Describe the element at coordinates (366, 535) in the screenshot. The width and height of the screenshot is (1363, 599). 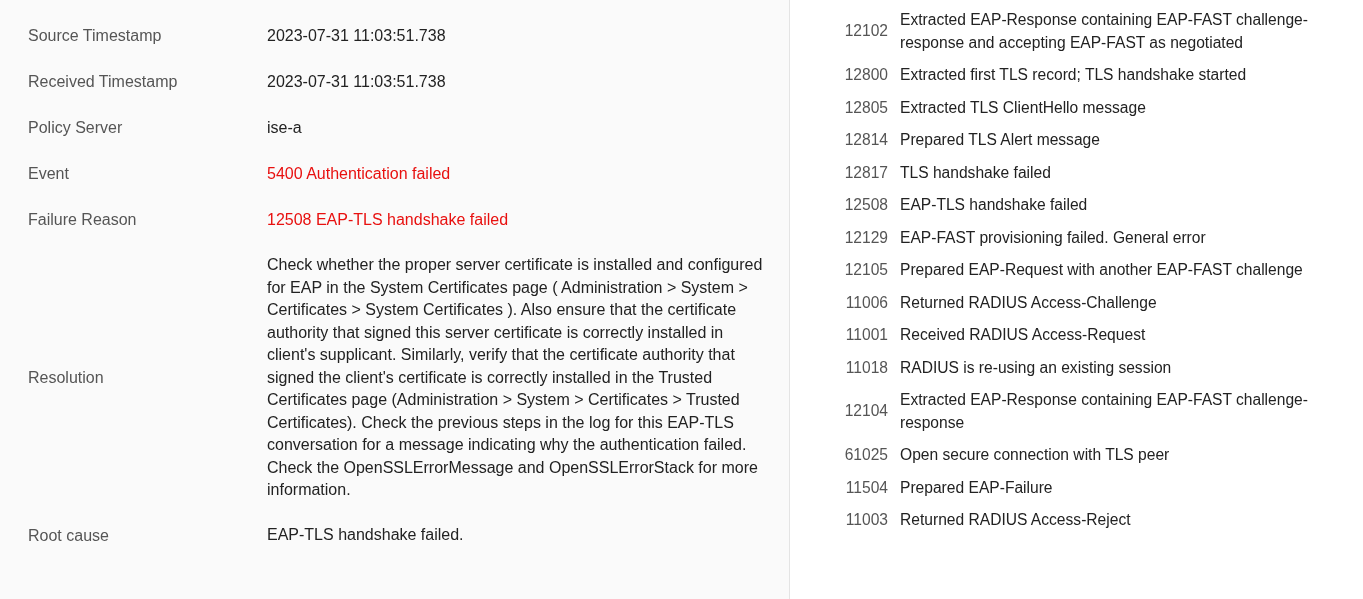
I see `field-value: EAP-TLS handshake failed.` at that location.